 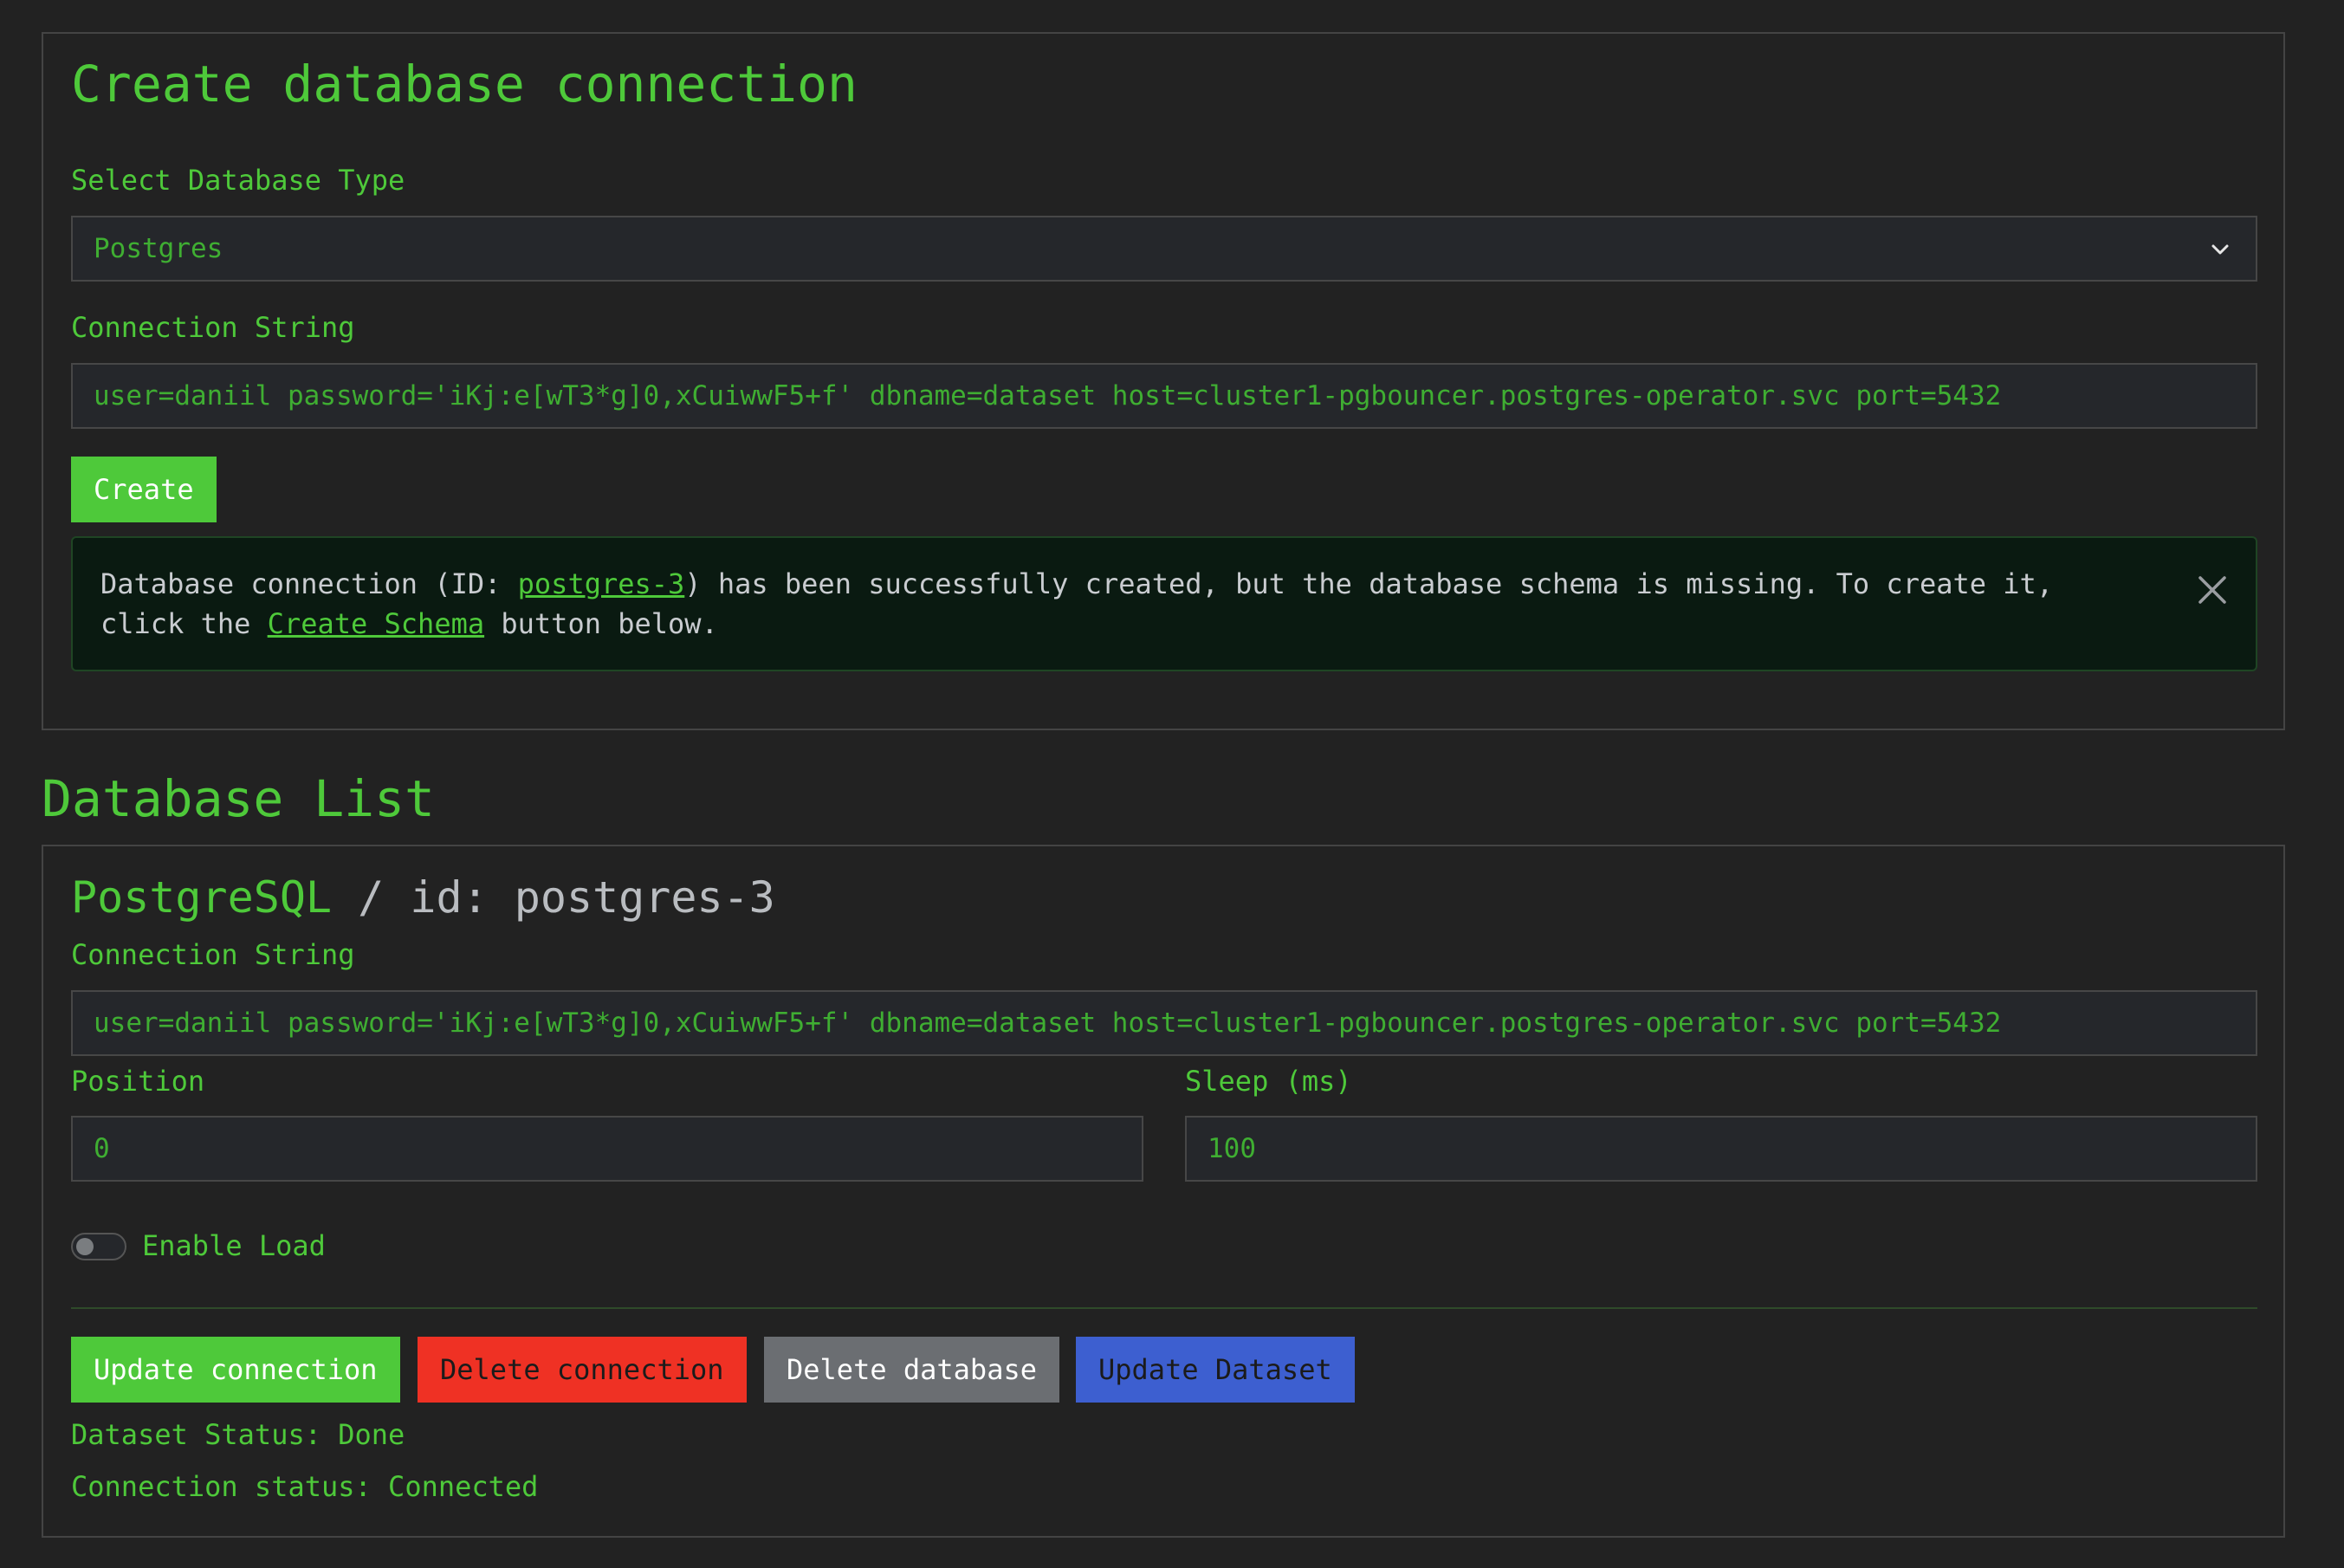 What do you see at coordinates (2212, 590) in the screenshot?
I see `close-icon` at bounding box center [2212, 590].